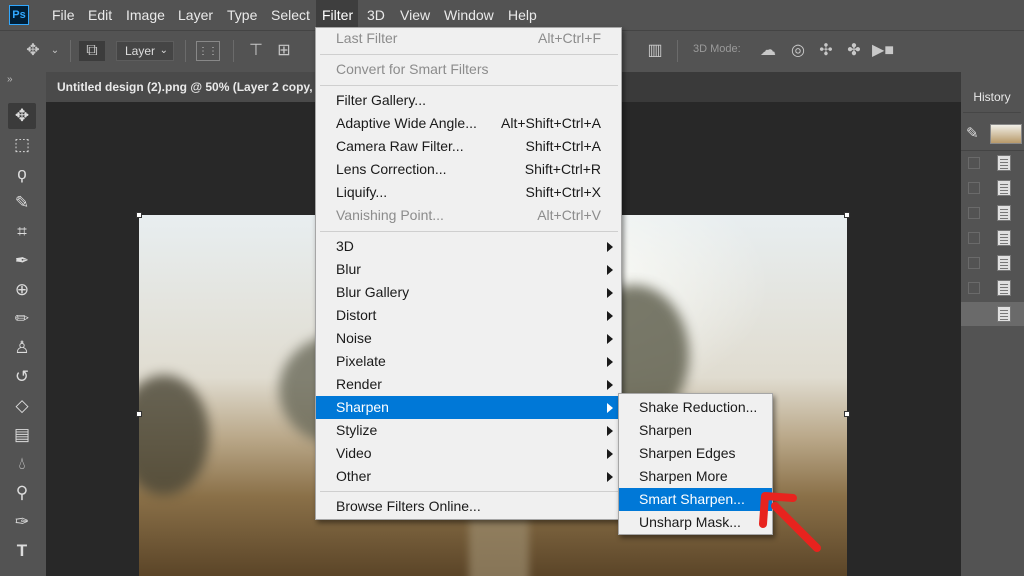 The width and height of the screenshot is (1024, 576). What do you see at coordinates (468, 146) in the screenshot?
I see `menu-item-camera-raw-filter: Camera Raw Filter... Shift+Ctrl+A` at bounding box center [468, 146].